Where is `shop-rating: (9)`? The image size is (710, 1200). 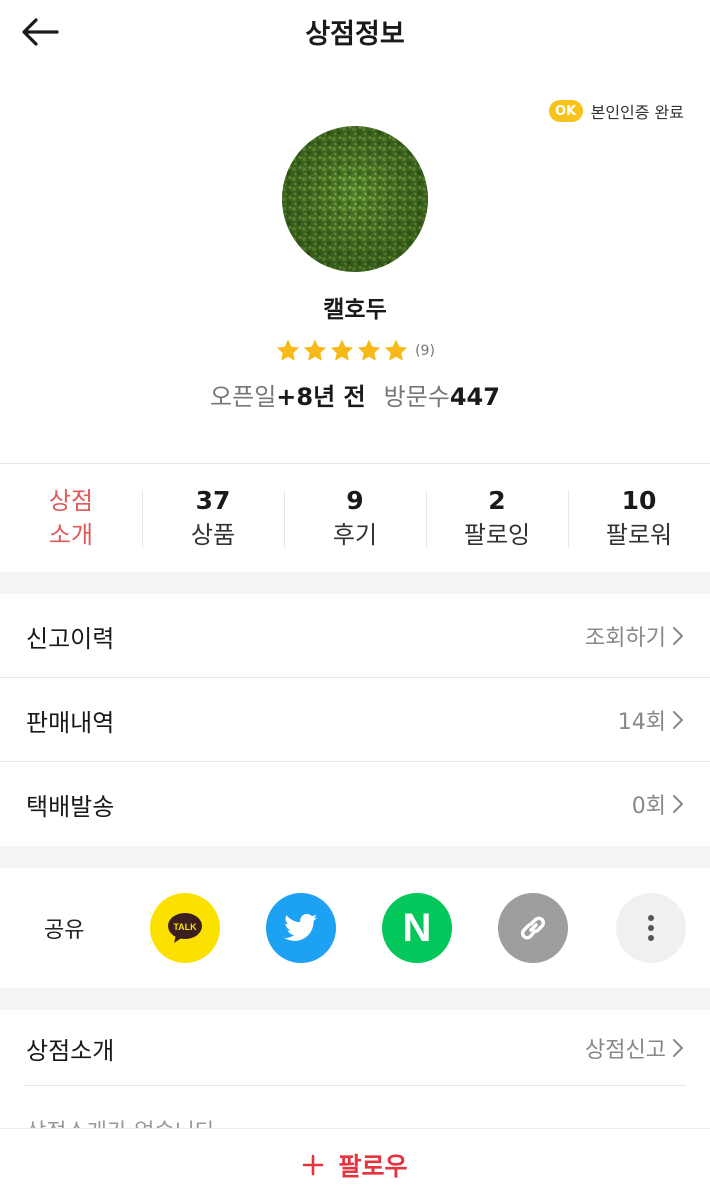
shop-rating: (9) is located at coordinates (355, 351).